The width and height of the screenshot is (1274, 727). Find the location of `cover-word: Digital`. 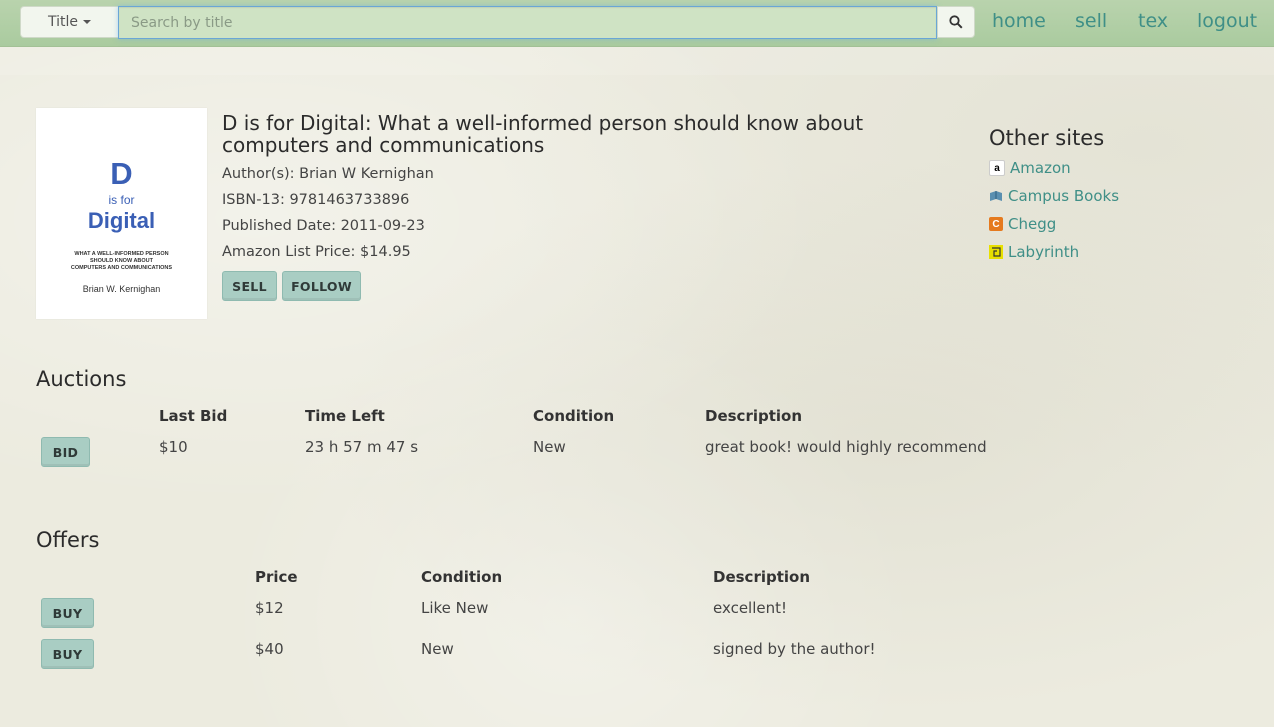

cover-word: Digital is located at coordinates (121, 220).